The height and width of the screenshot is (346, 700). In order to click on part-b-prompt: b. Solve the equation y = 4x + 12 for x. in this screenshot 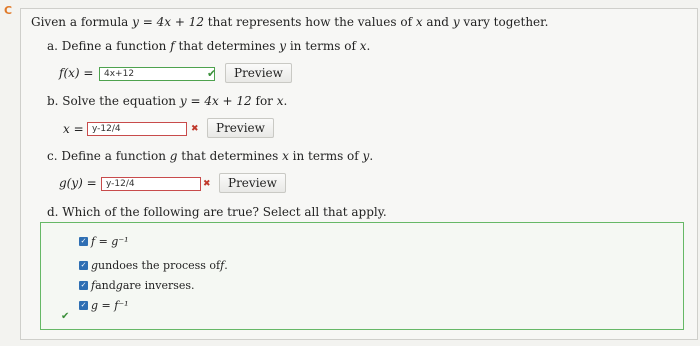, I will do `click(167, 101)`.